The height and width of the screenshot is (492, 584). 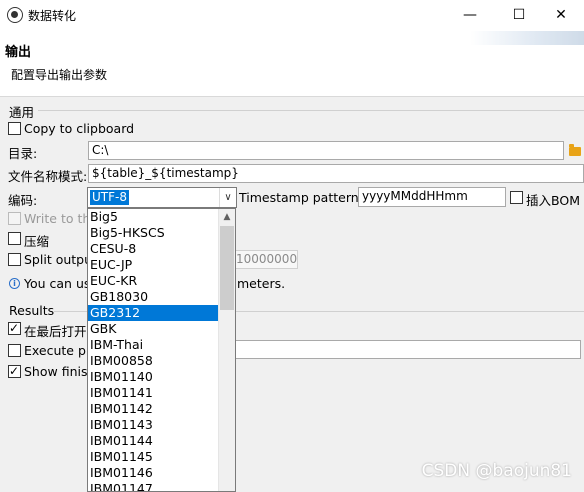 I want to click on encoding-option: IBM01145, so click(x=153, y=457).